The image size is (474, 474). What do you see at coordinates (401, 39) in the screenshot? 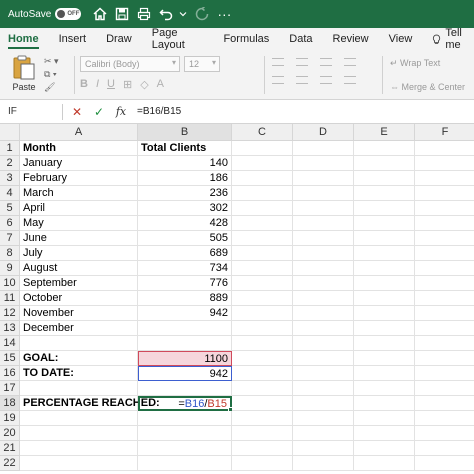
I see `tab-view: View` at bounding box center [401, 39].